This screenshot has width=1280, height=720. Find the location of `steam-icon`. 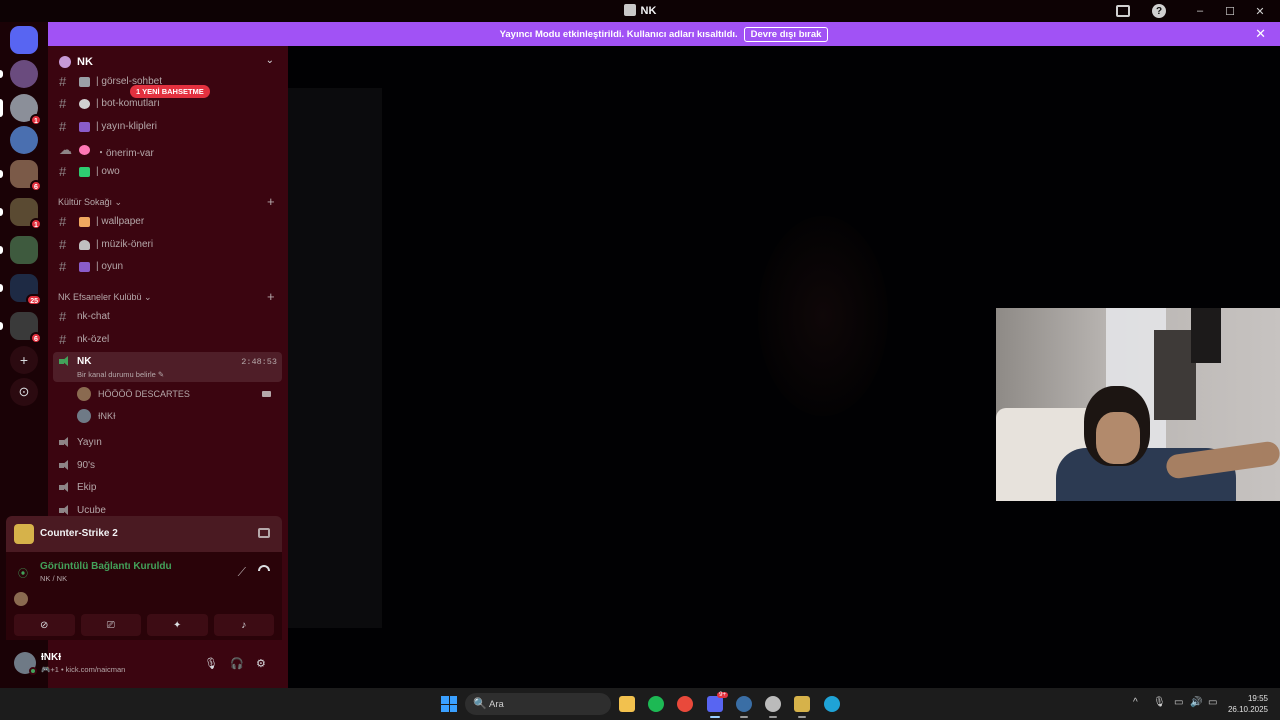

steam-icon is located at coordinates (744, 707).